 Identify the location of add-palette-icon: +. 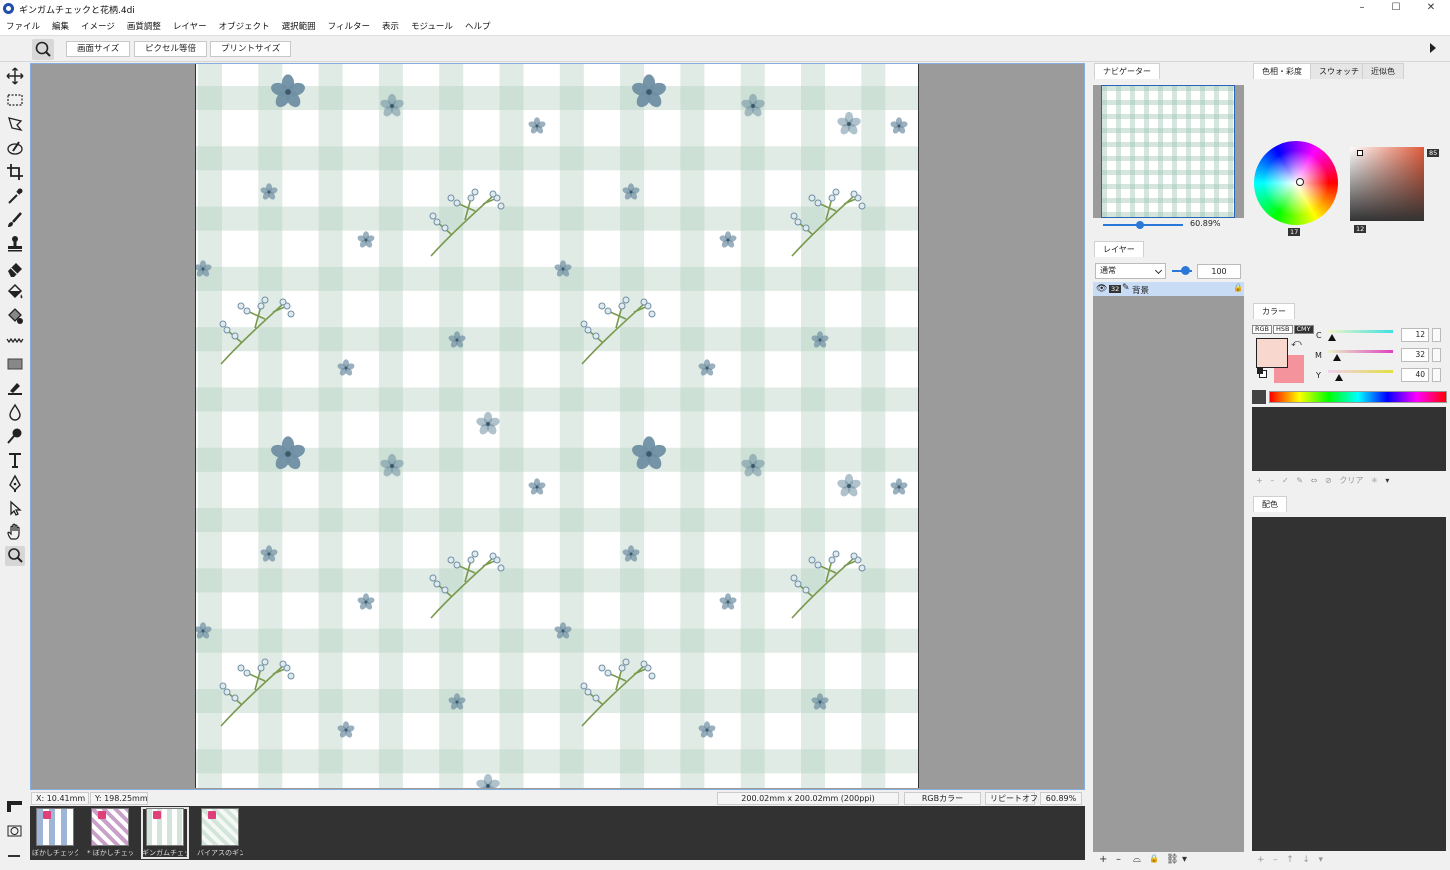
(1261, 860).